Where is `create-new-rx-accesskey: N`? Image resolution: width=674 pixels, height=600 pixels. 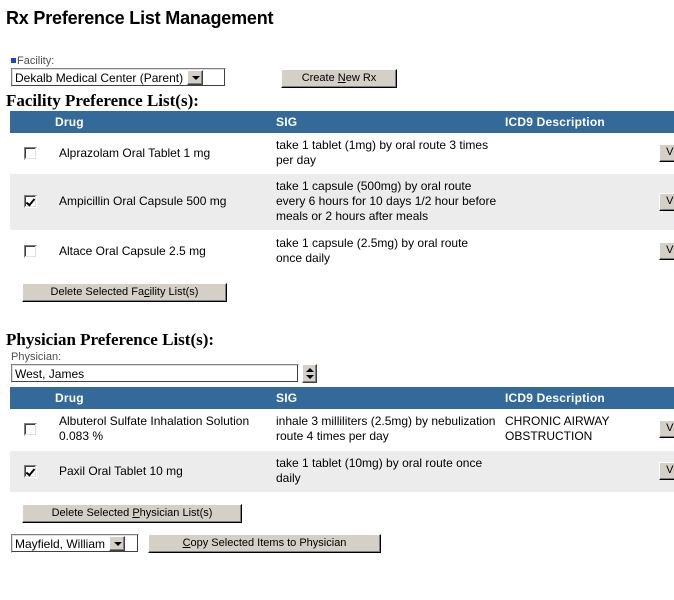 create-new-rx-accesskey: N is located at coordinates (341, 78).